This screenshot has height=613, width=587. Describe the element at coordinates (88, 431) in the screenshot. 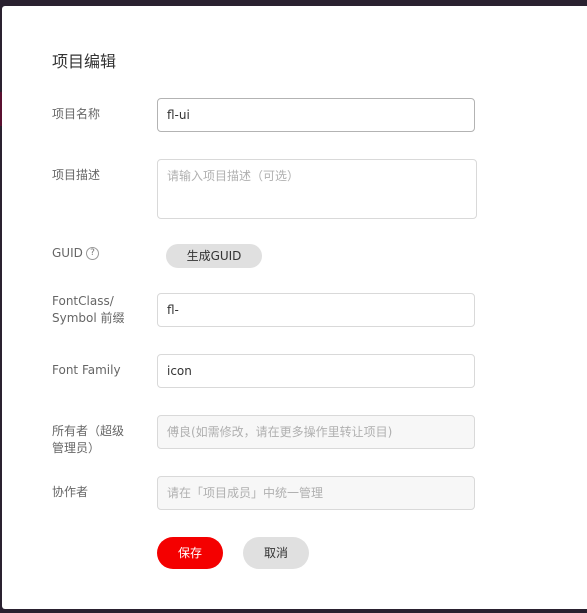

I see `owner-label-line1: 所有者（超级` at that location.